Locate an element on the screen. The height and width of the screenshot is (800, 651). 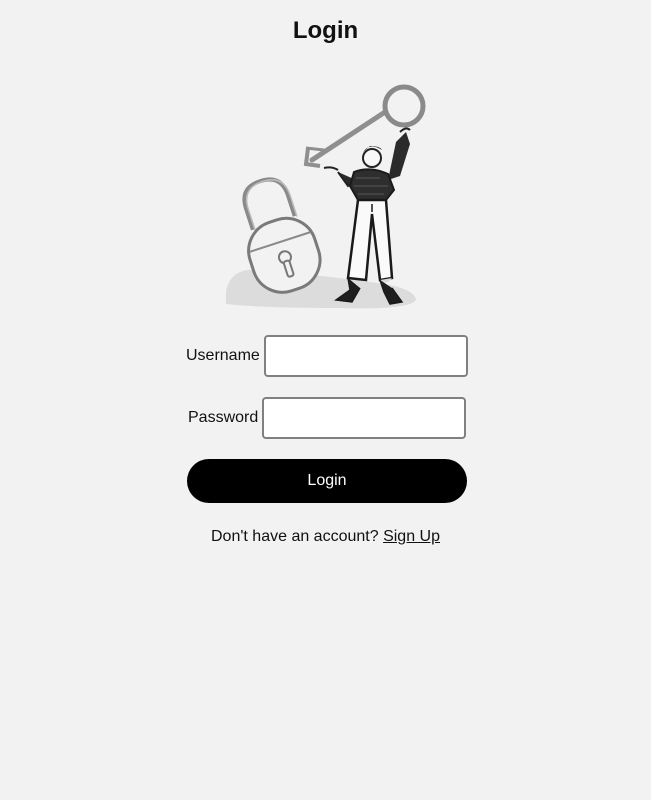
username-row: Username is located at coordinates (327, 356).